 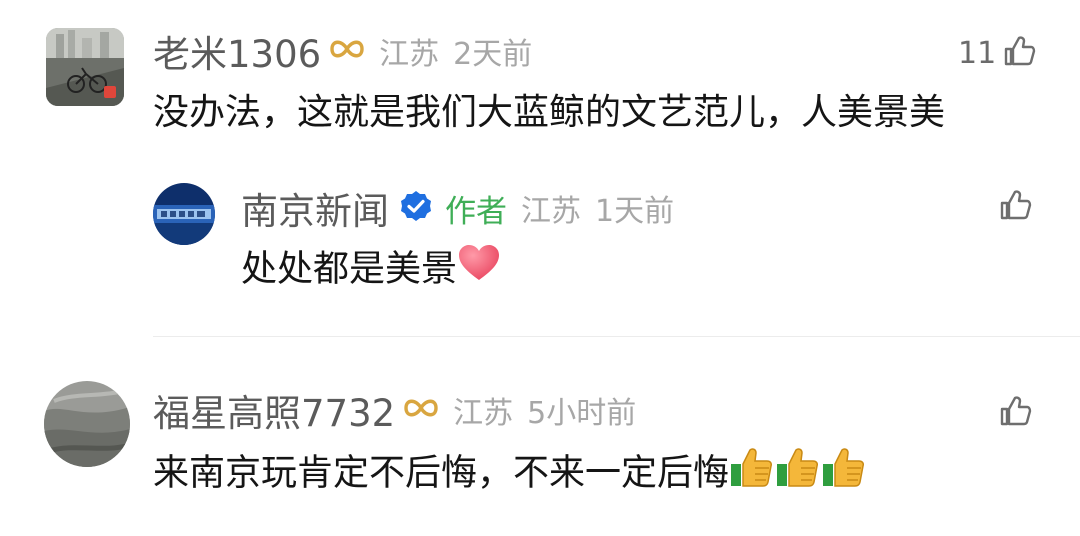 What do you see at coordinates (237, 51) in the screenshot?
I see `username: 老米1306` at bounding box center [237, 51].